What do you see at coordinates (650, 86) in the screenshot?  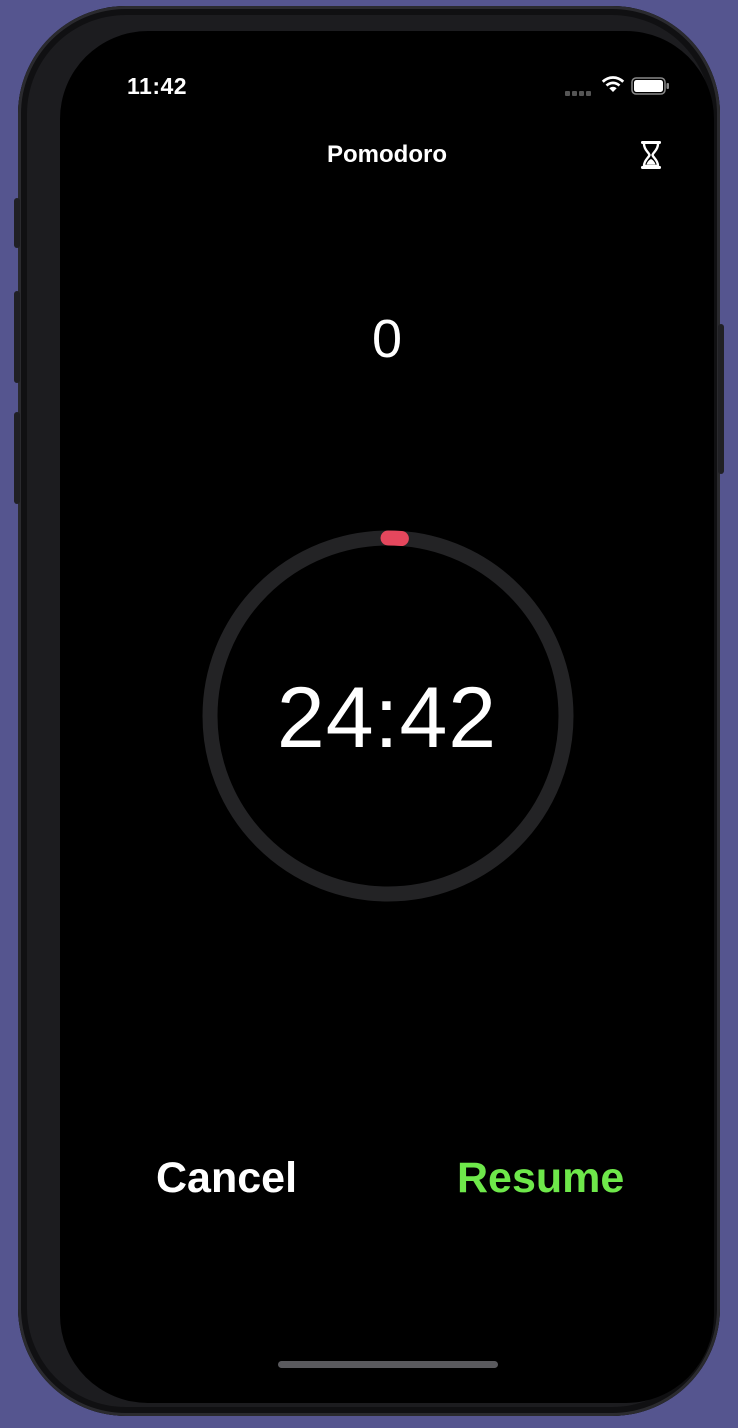 I see `battery-icon` at bounding box center [650, 86].